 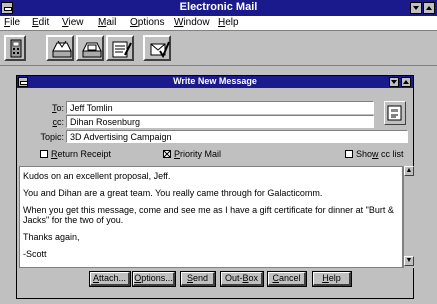 I want to click on app-title-bar: Electronic Mail, so click(x=218, y=8).